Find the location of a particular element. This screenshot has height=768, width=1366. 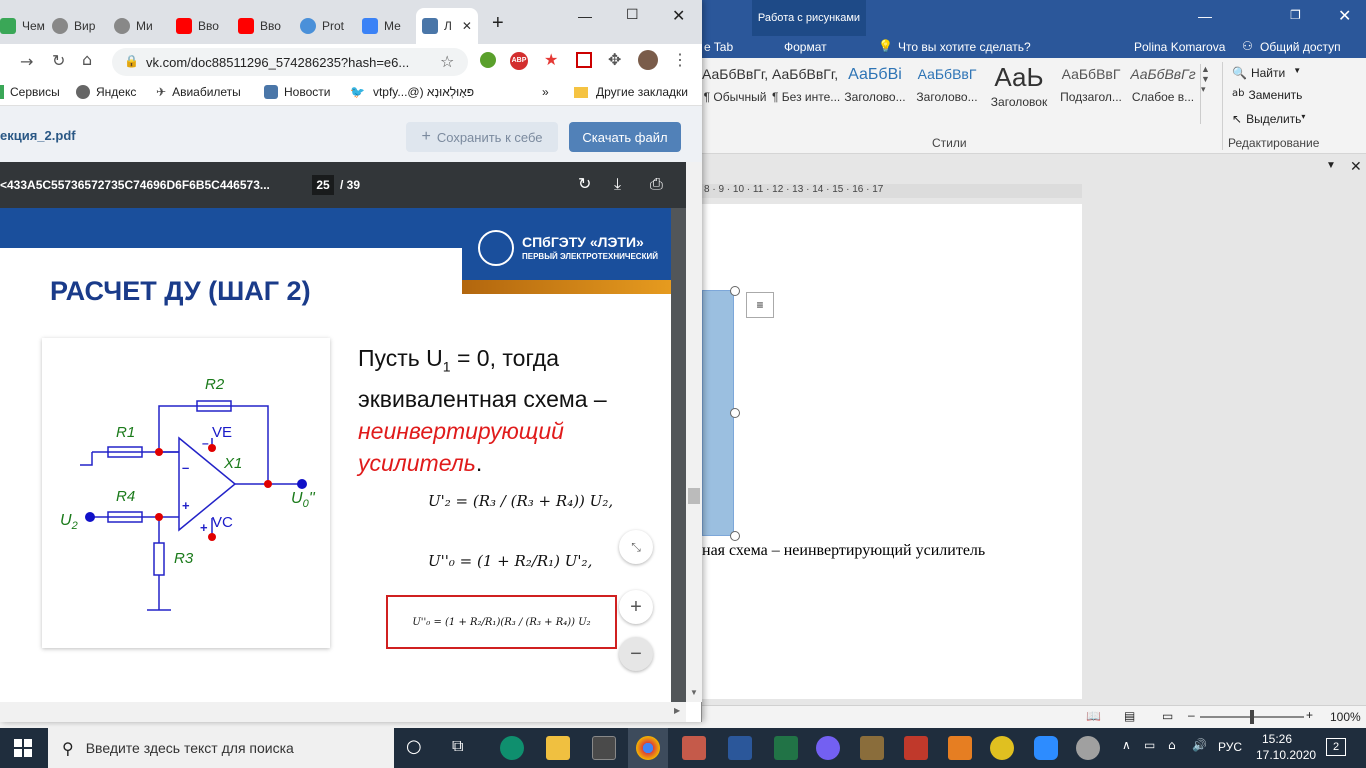

avatar is located at coordinates (648, 60).